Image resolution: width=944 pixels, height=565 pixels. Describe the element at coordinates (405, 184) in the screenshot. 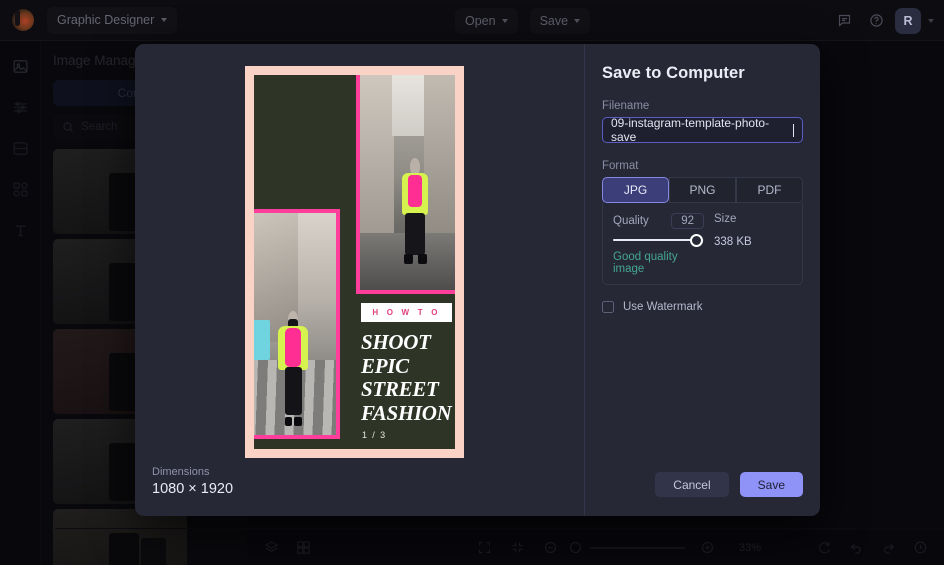

I see `poster-photo-top-right` at that location.